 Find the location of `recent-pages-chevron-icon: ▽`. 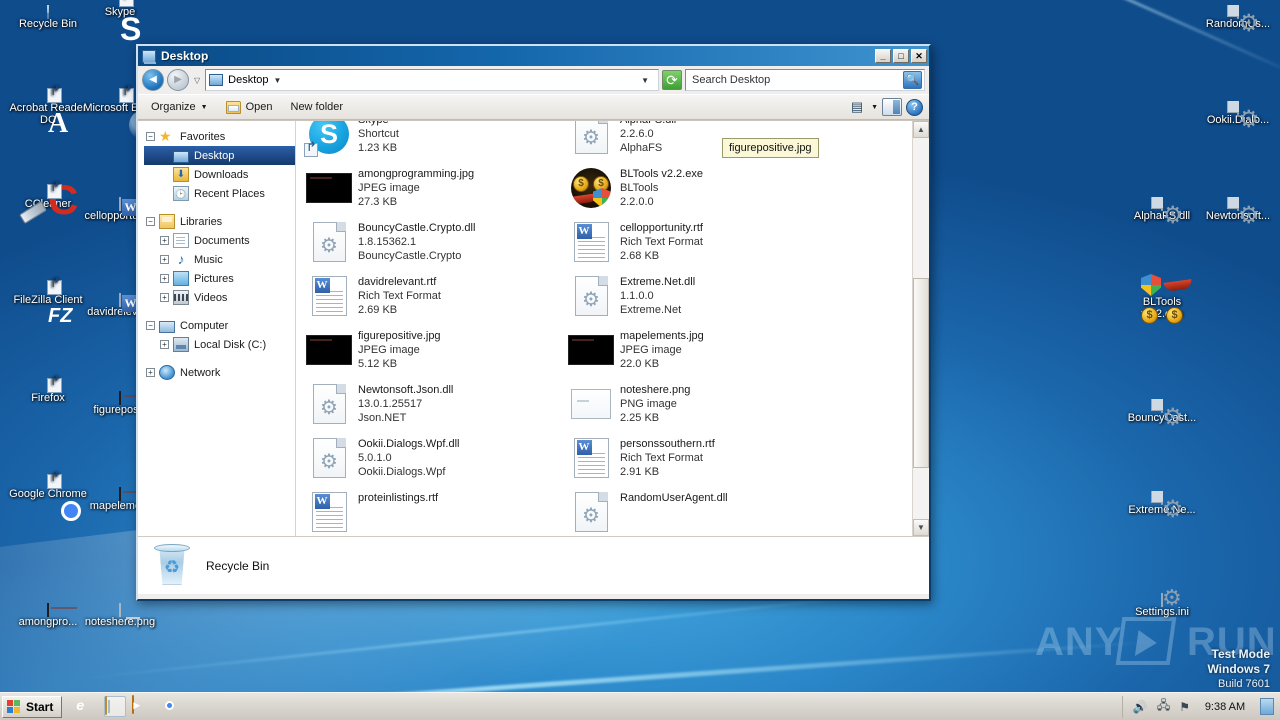

recent-pages-chevron-icon: ▽ is located at coordinates (197, 80).